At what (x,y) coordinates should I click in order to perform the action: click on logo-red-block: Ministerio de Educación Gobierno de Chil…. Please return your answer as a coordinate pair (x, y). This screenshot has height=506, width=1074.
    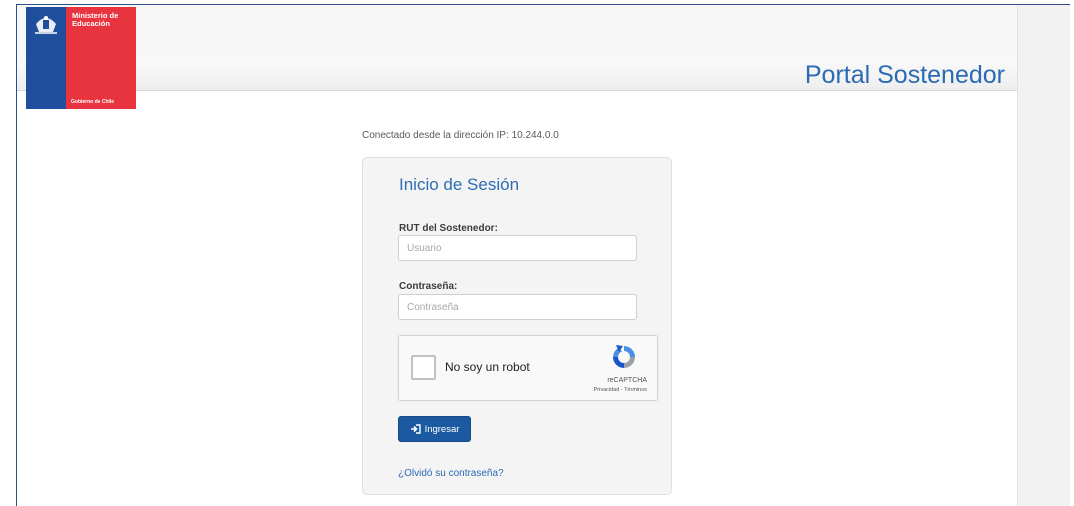
    Looking at the image, I should click on (101, 58).